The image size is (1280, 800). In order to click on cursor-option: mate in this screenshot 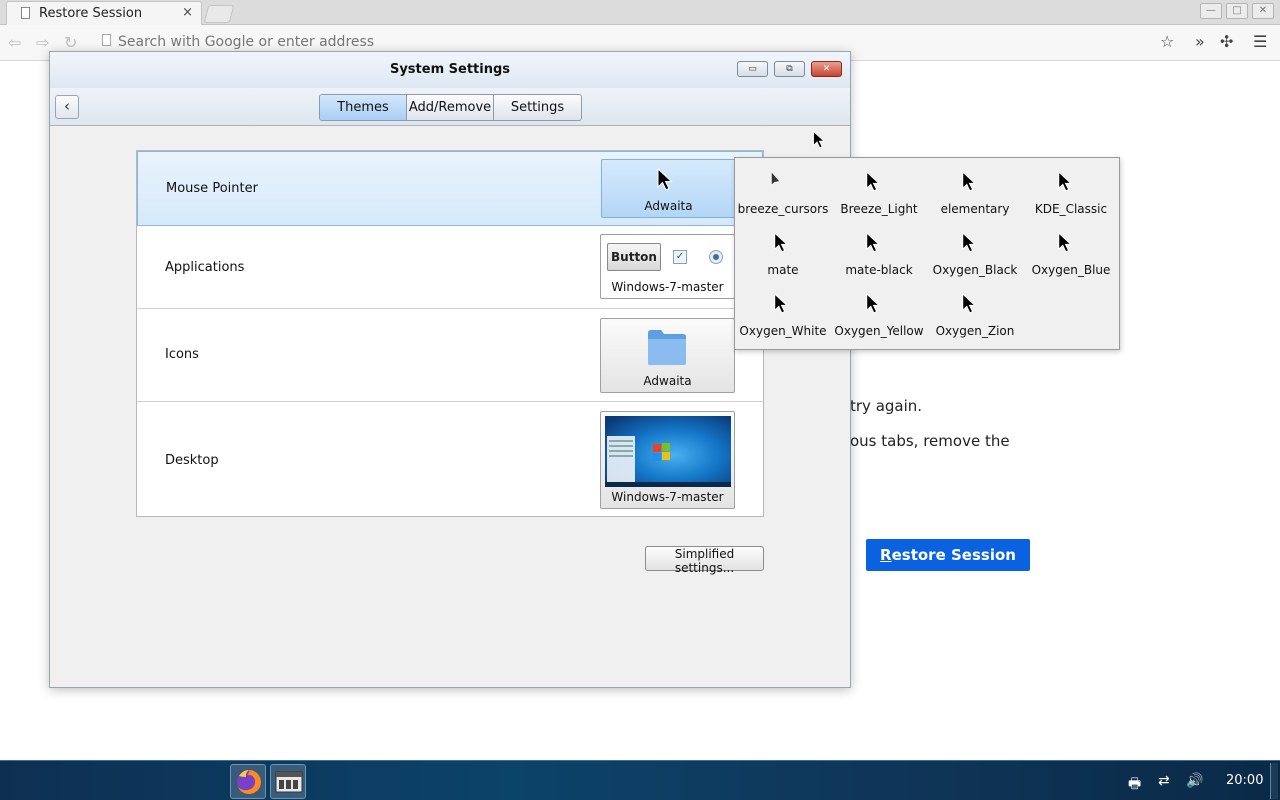, I will do `click(783, 249)`.